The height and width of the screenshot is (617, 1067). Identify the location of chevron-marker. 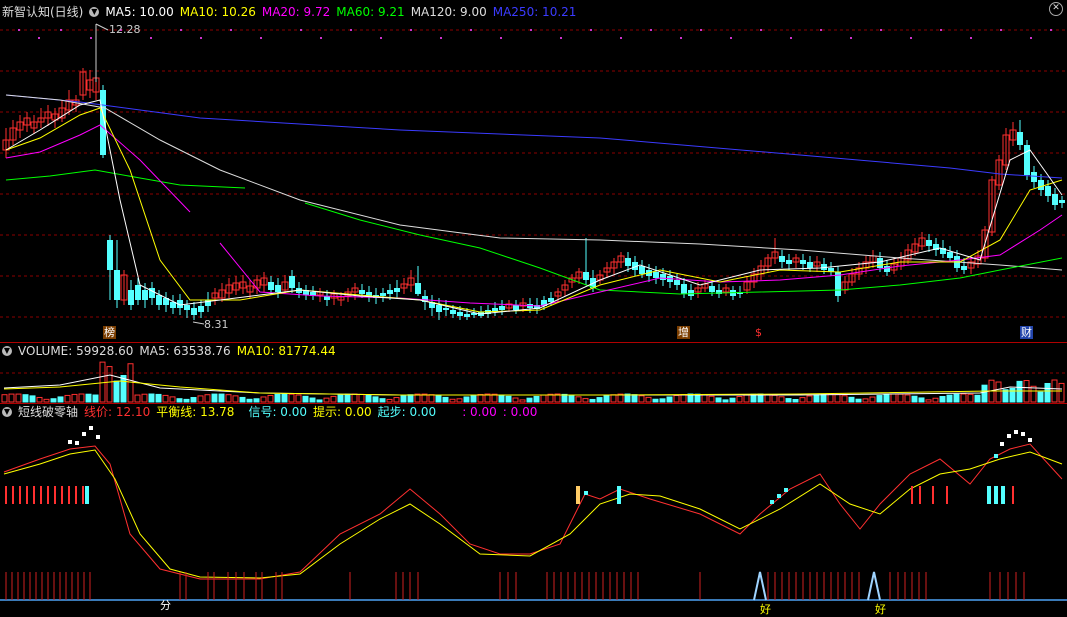
(874, 586).